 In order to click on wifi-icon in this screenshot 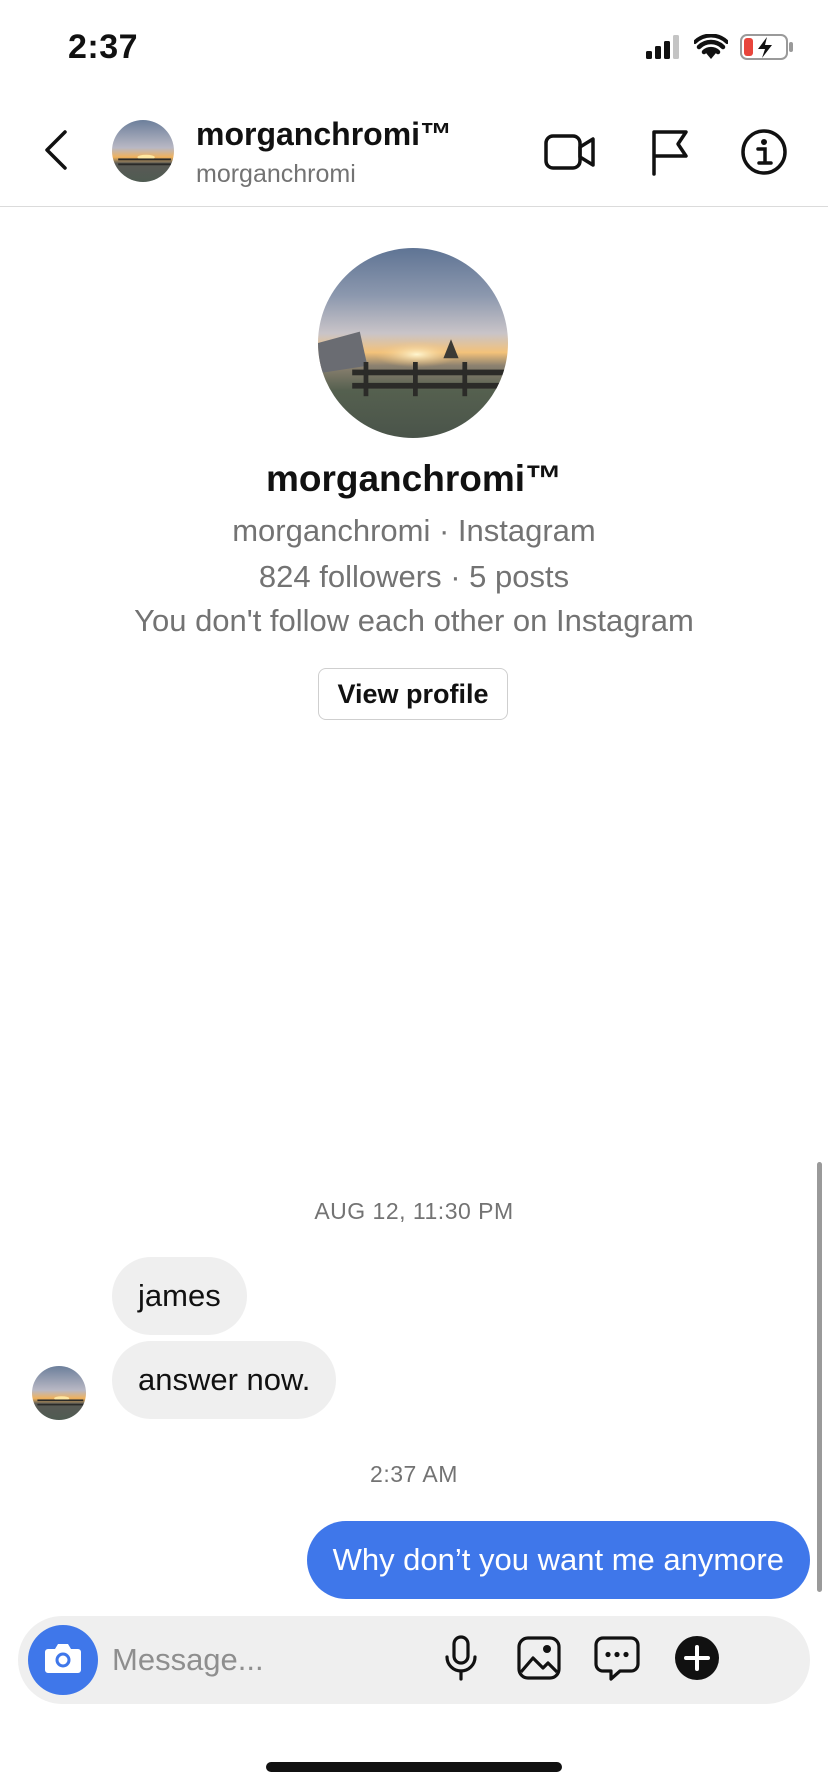, I will do `click(711, 49)`.